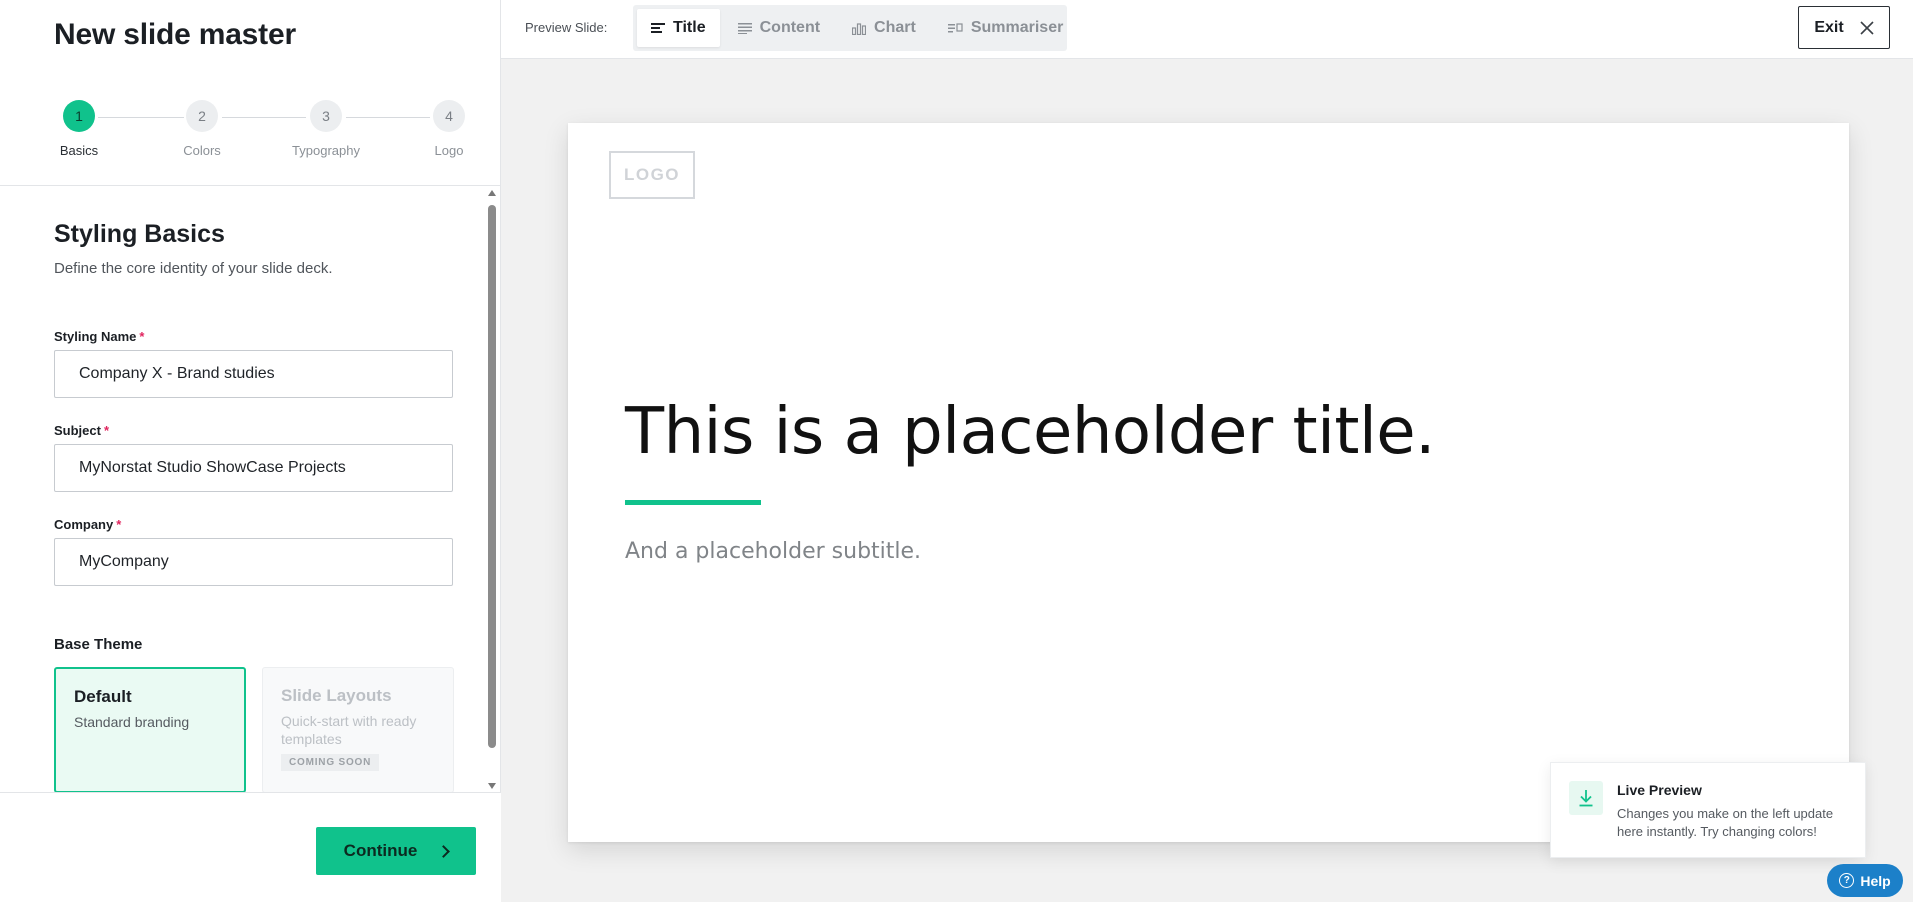  What do you see at coordinates (326, 150) in the screenshot?
I see `step-label: Typography` at bounding box center [326, 150].